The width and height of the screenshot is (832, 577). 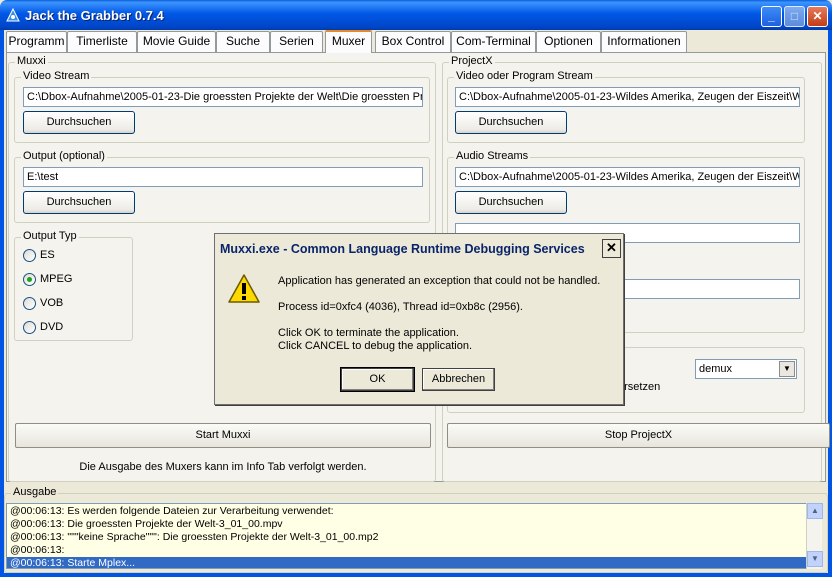 I want to click on tab-informationen: Informationen, so click(x=644, y=41).